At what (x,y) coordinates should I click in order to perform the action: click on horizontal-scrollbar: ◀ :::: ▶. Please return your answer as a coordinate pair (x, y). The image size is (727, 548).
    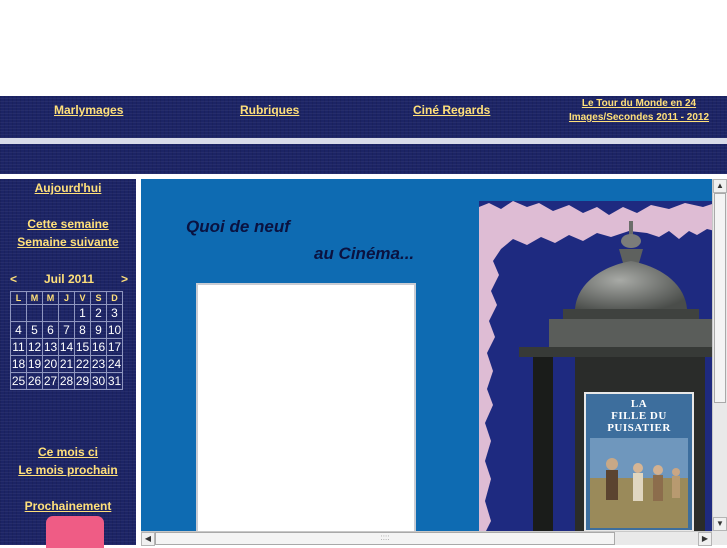
    Looking at the image, I should click on (426, 538).